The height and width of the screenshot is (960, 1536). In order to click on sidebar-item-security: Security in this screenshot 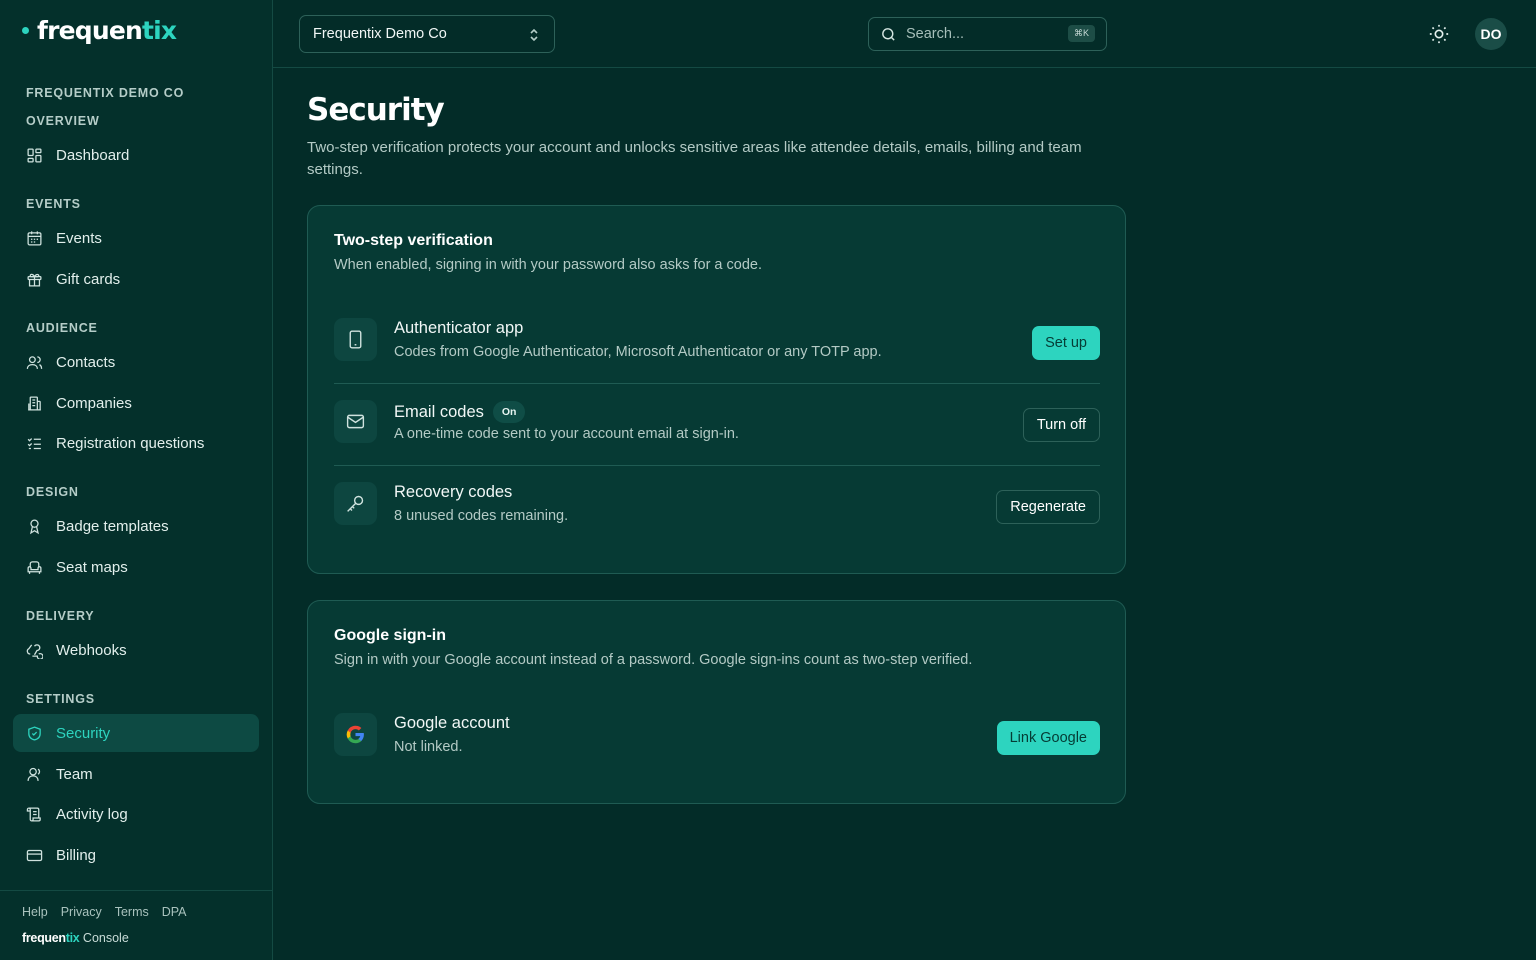, I will do `click(136, 733)`.